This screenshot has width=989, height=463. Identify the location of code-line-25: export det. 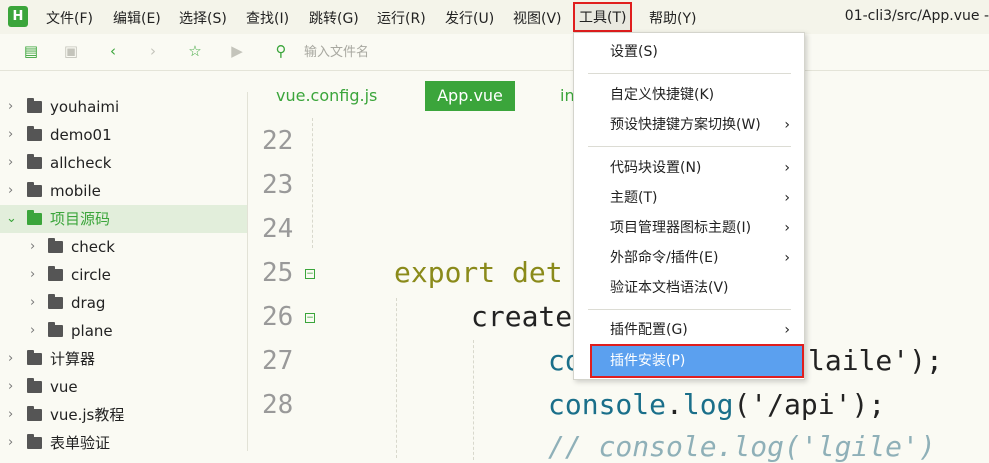
(478, 272).